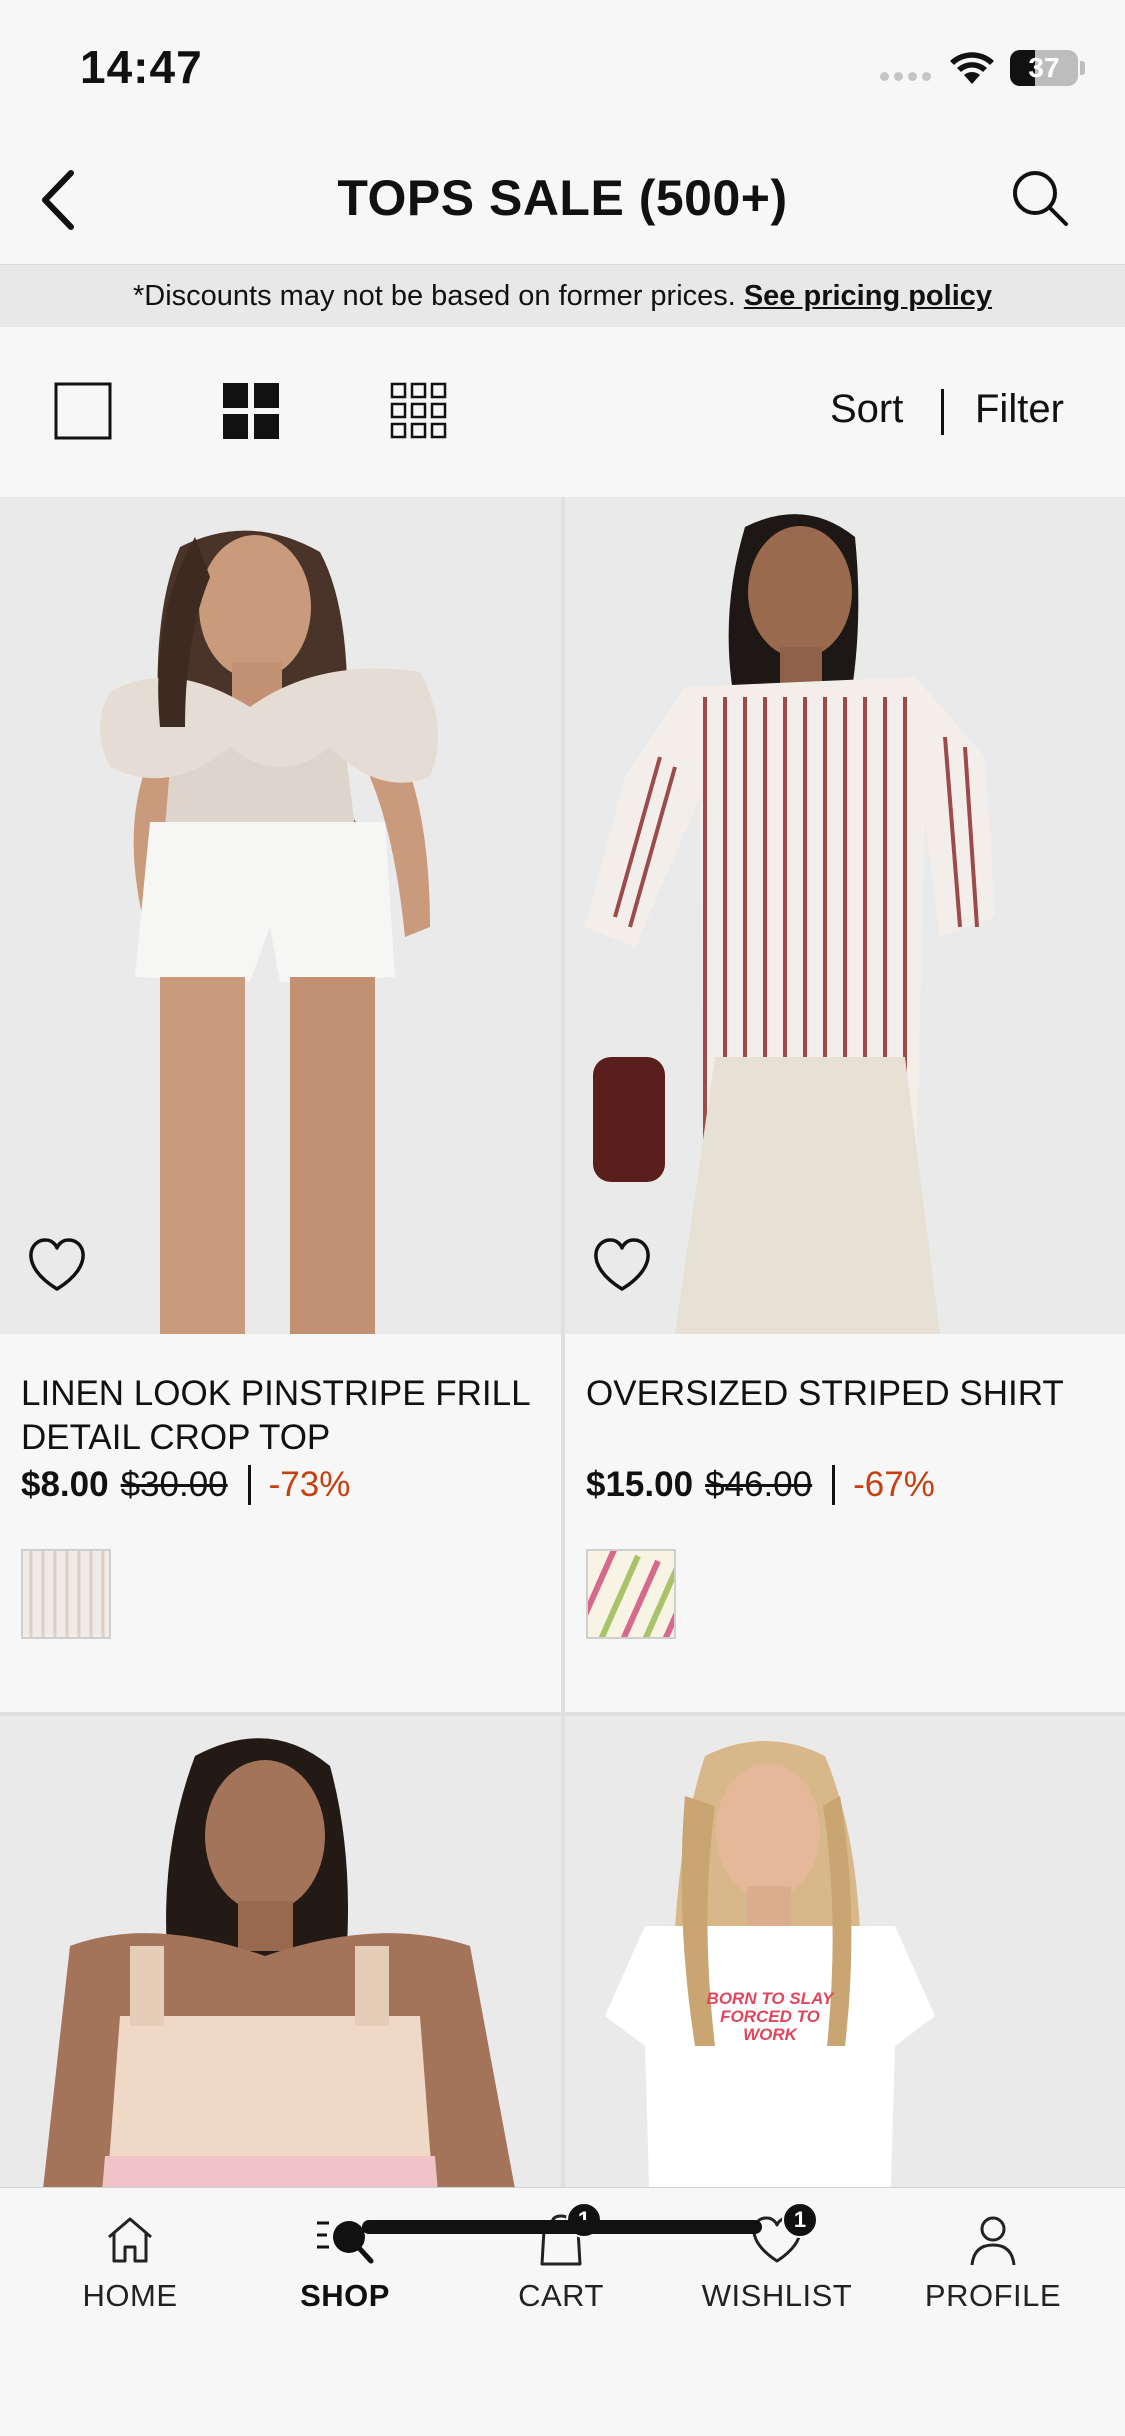  What do you see at coordinates (345, 2295) in the screenshot?
I see `tab-label: SHOP` at bounding box center [345, 2295].